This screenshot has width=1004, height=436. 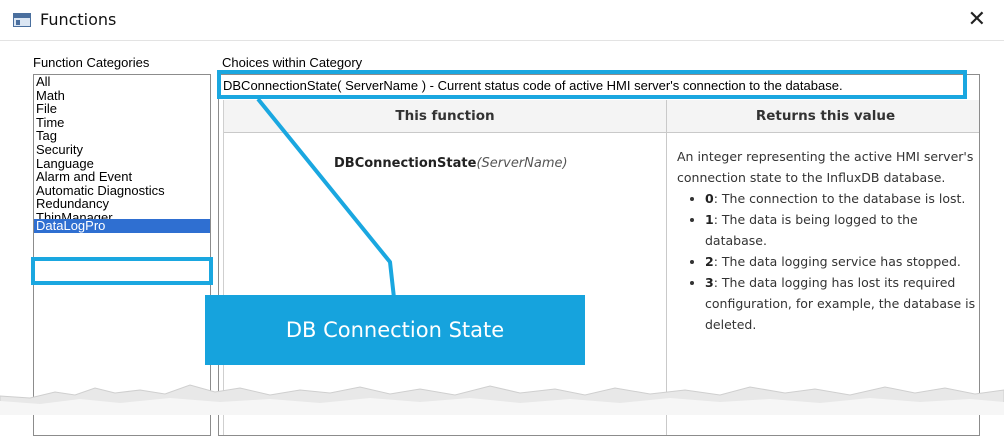 I want to click on torn-edge, so click(x=502, y=399).